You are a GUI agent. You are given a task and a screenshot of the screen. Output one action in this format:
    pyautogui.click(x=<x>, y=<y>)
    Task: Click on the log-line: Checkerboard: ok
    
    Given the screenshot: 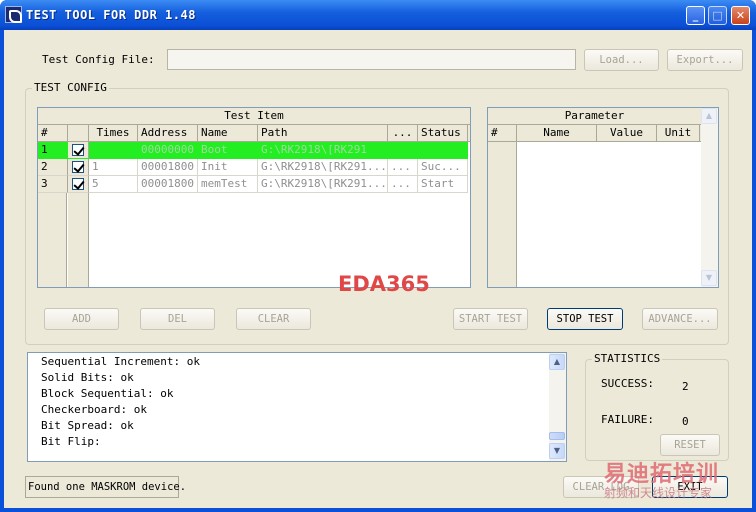 What is the action you would take?
    pyautogui.click(x=94, y=409)
    